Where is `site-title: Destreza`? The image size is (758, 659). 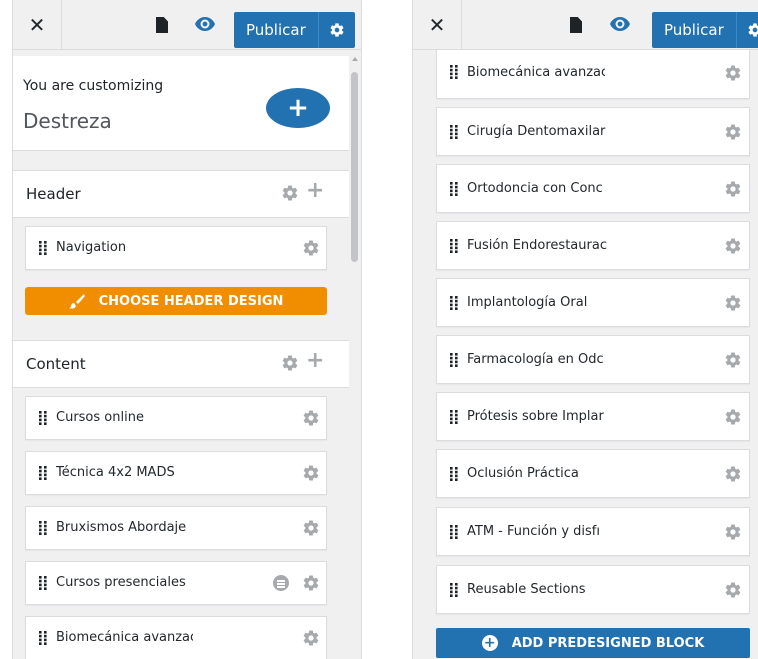 site-title: Destreza is located at coordinates (67, 121).